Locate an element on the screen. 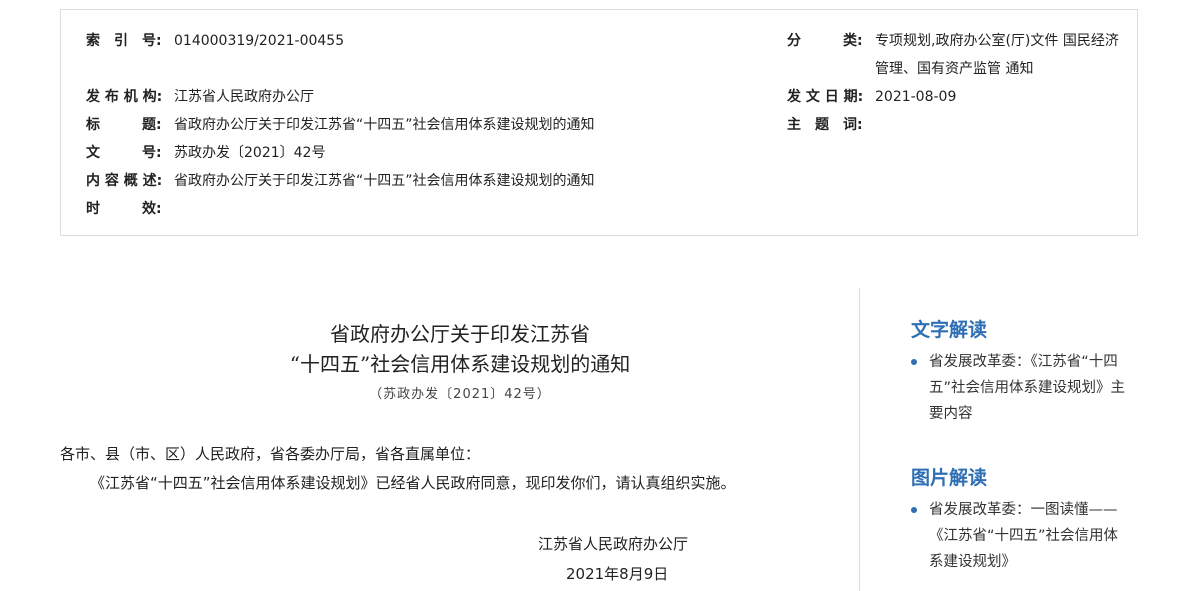  text-interpretation-link: 省发展改革委：《江苏省“十四五”社会信用体系建设规划》主要内容 is located at coordinates (1019, 388).